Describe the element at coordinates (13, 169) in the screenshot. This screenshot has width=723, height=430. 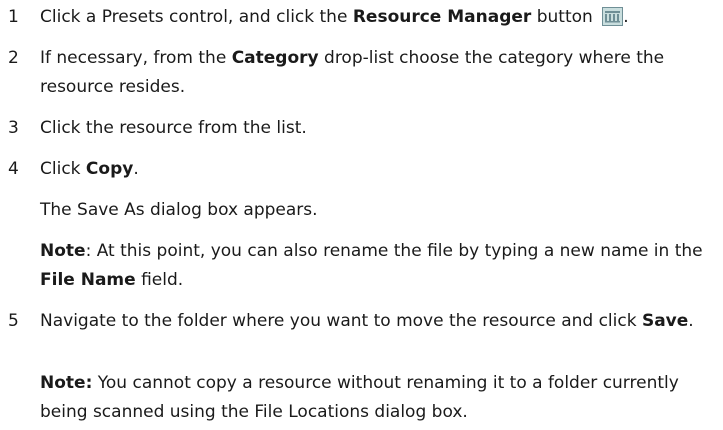
I see `step-number: 4` at that location.